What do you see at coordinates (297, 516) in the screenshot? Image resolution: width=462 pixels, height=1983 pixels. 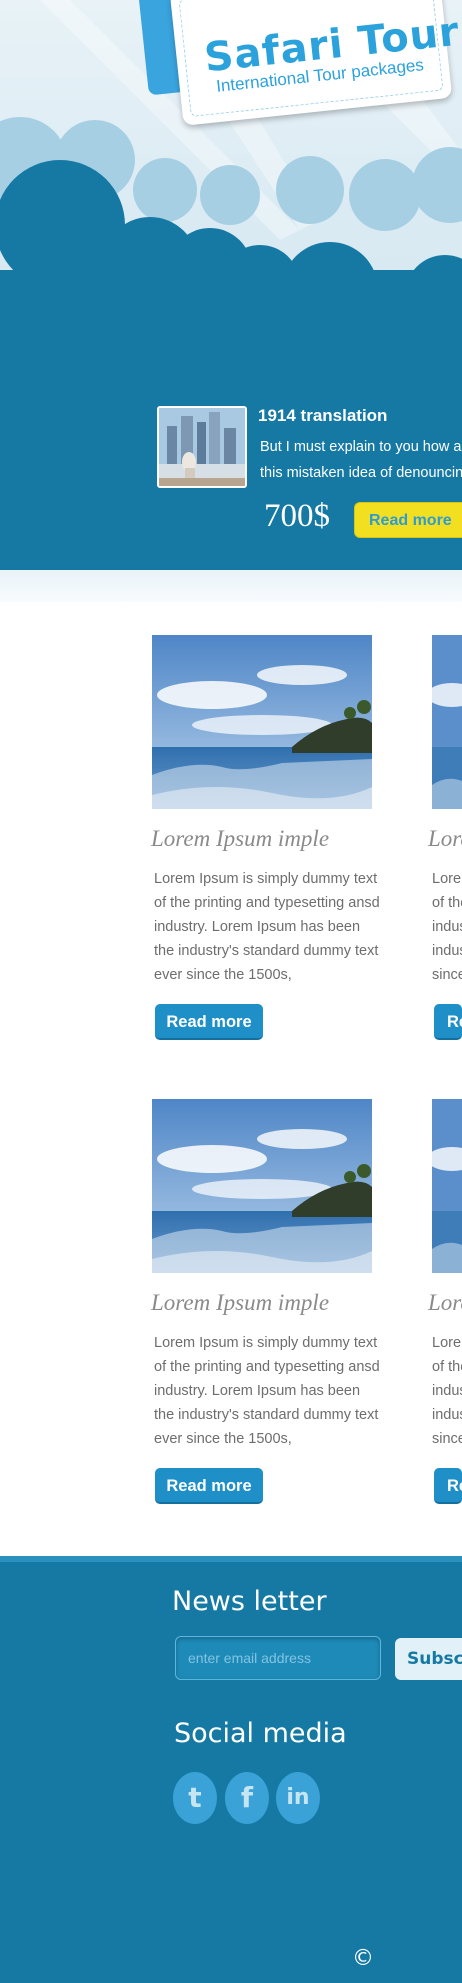 I see `featured-price: 700$` at bounding box center [297, 516].